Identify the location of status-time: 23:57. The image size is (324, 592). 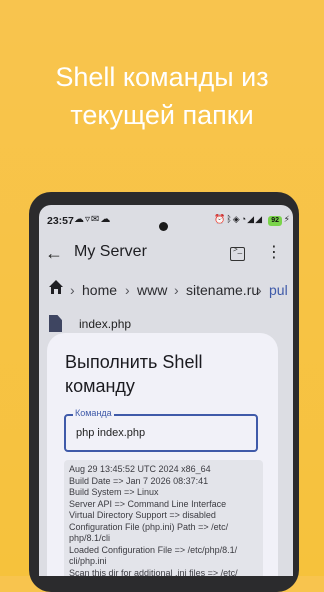
(60, 221).